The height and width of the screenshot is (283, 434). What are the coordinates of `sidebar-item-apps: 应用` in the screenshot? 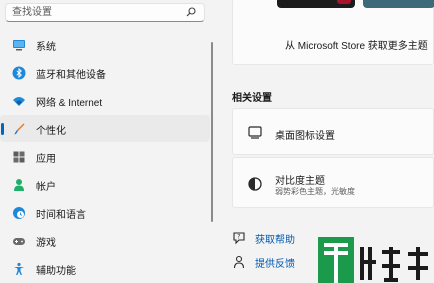 It's located at (105, 156).